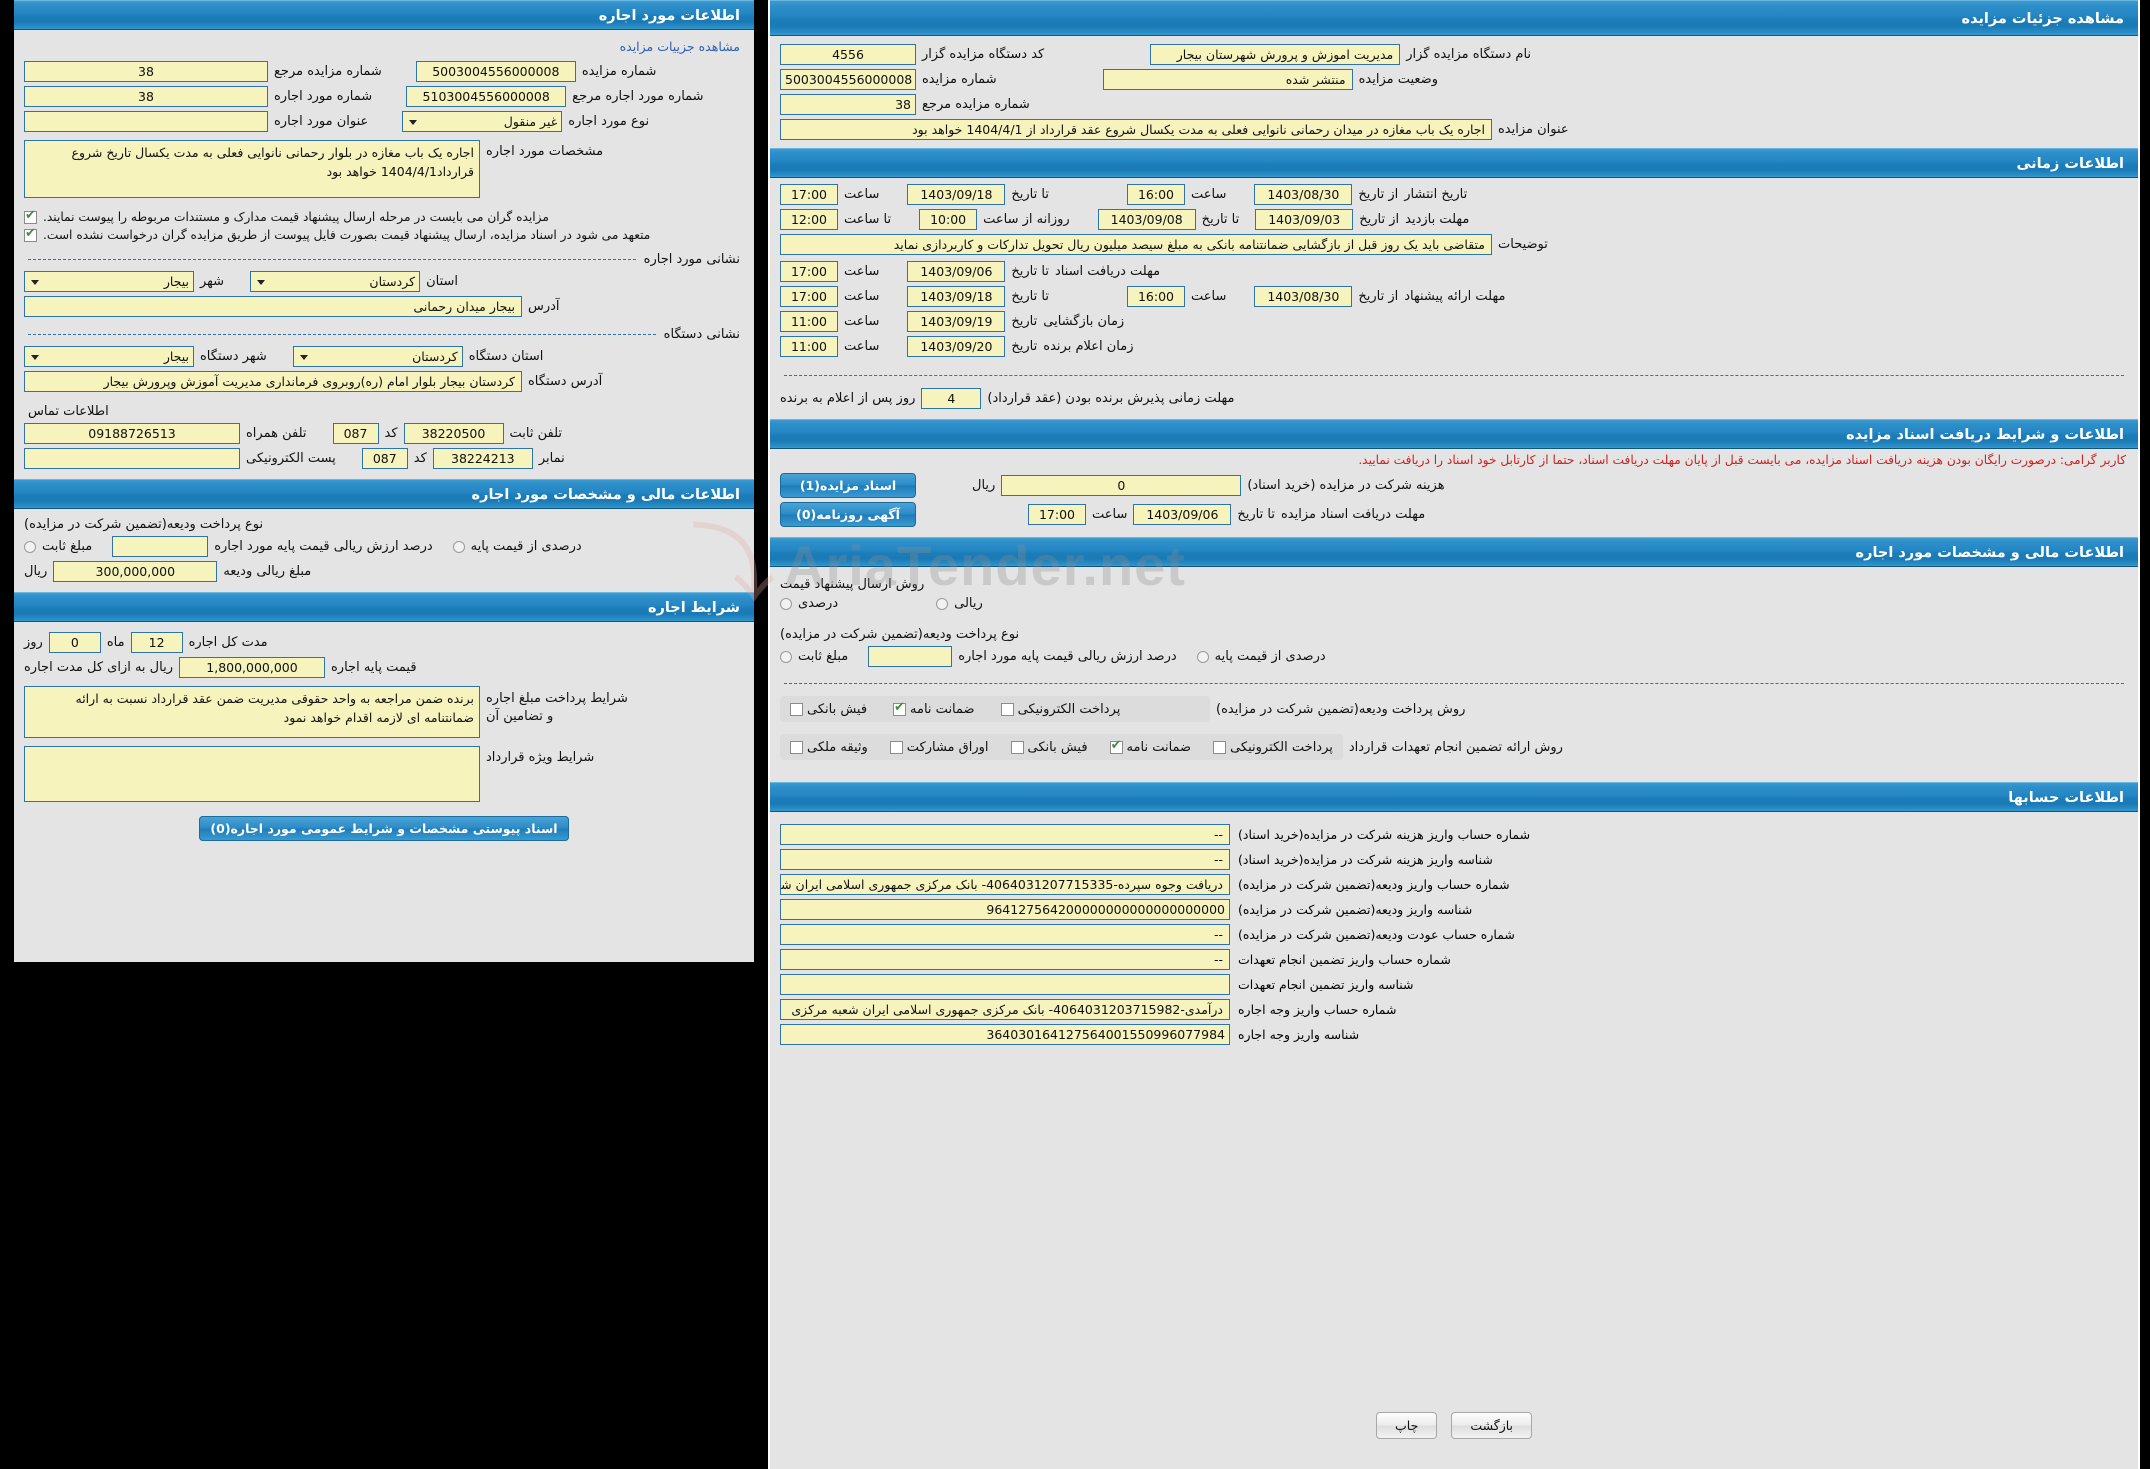 This screenshot has width=2150, height=1469. I want to click on field-rent-subject-number: 5103004556000008, so click(486, 96).